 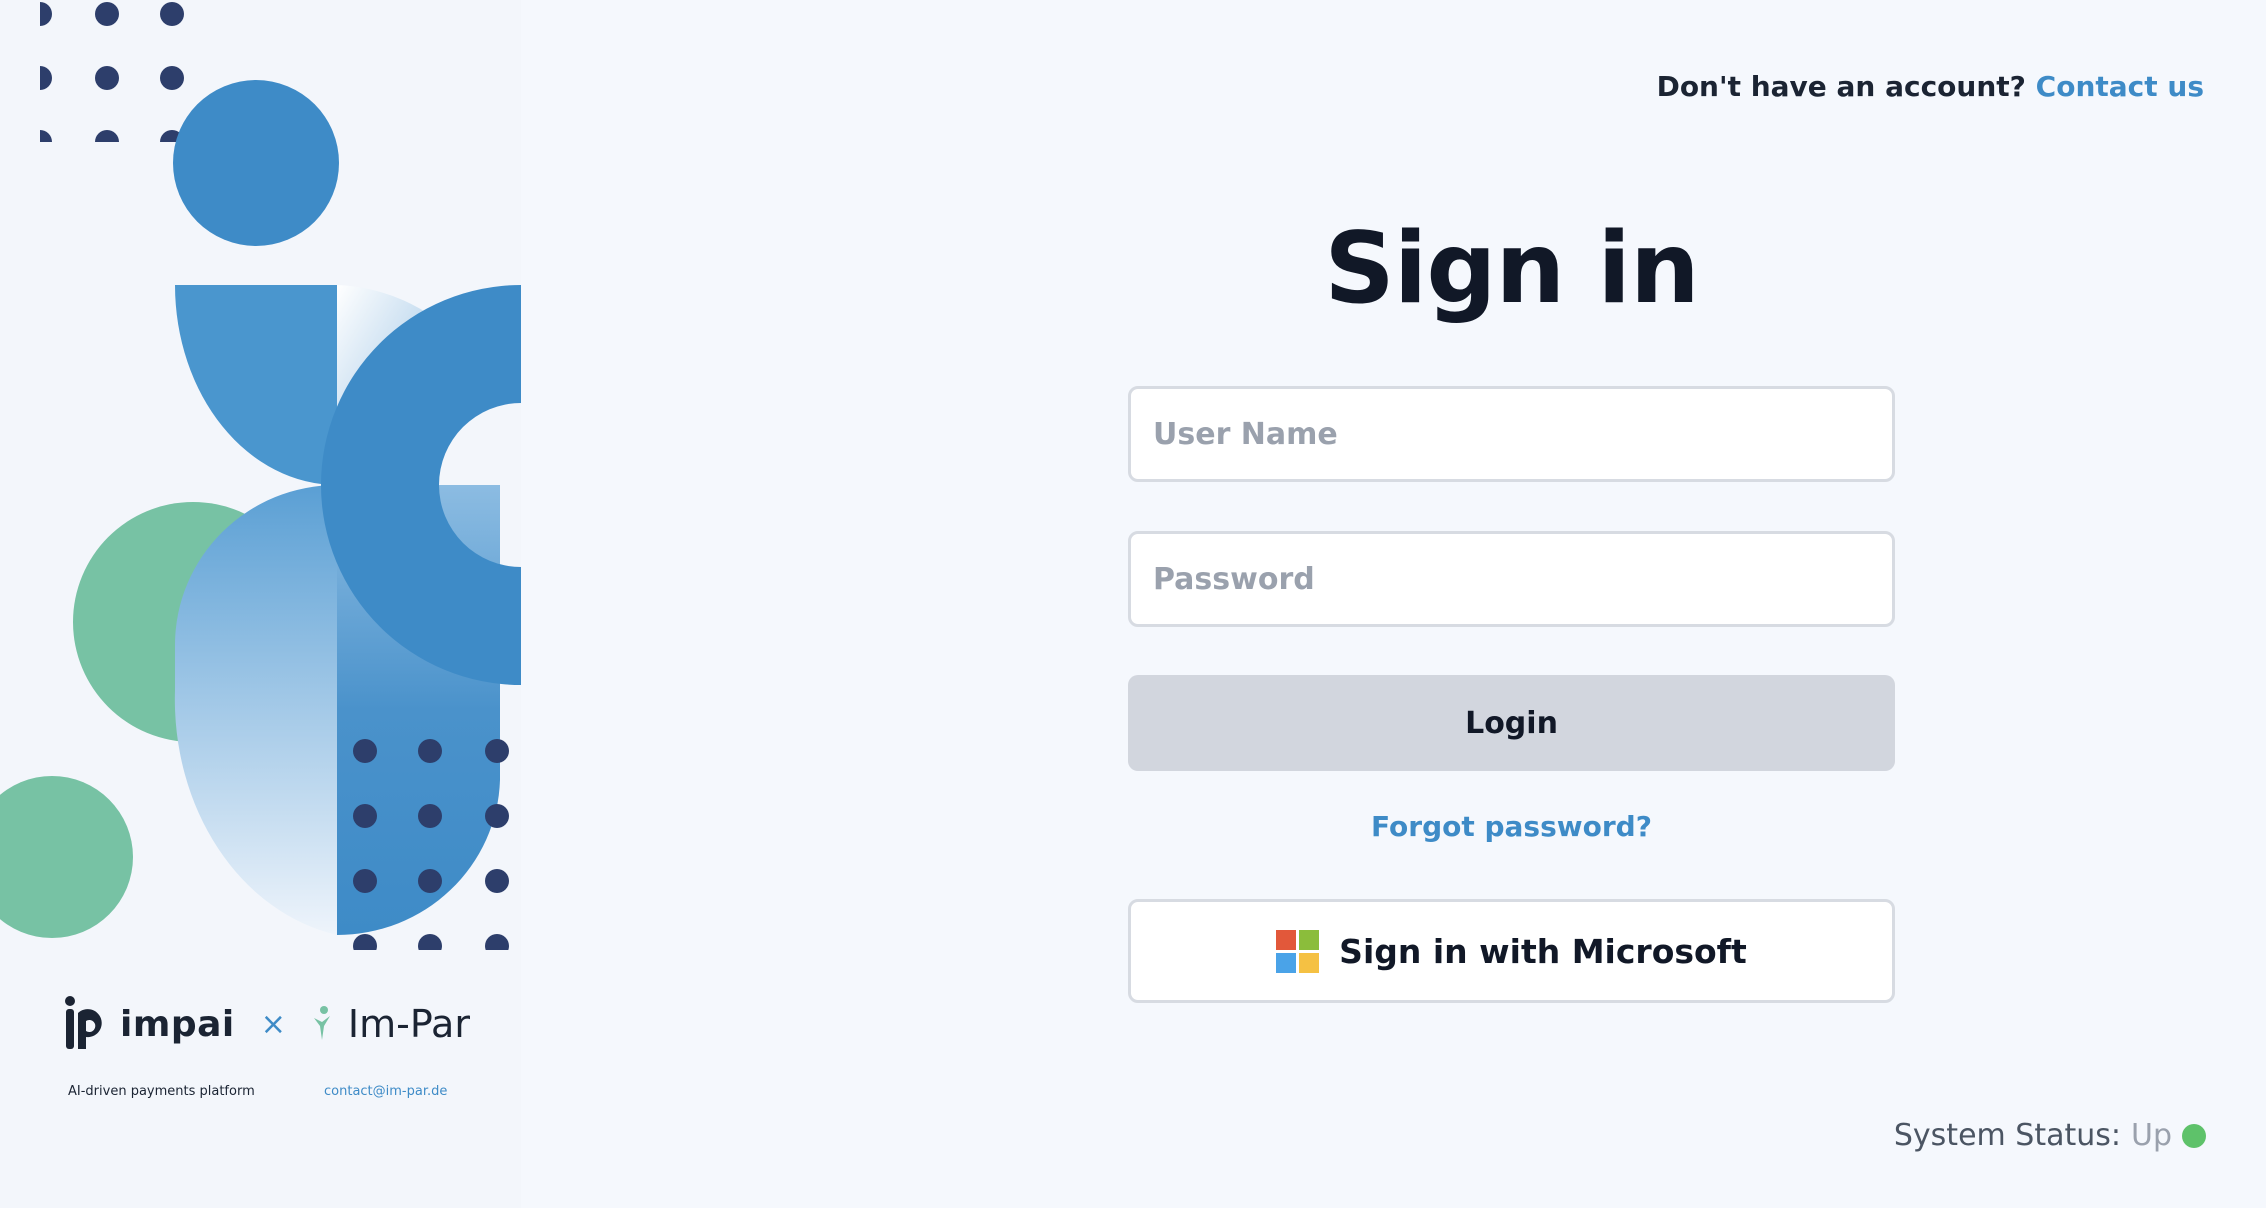 I want to click on contact-email-link: contact@im-par.de, so click(x=385, y=1091).